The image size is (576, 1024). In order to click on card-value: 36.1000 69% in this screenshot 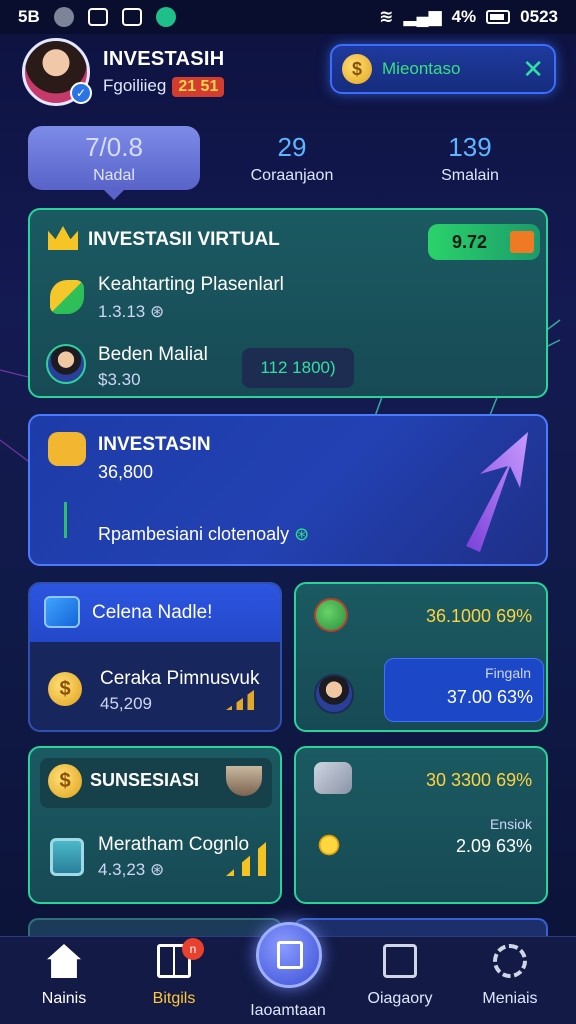, I will do `click(479, 616)`.